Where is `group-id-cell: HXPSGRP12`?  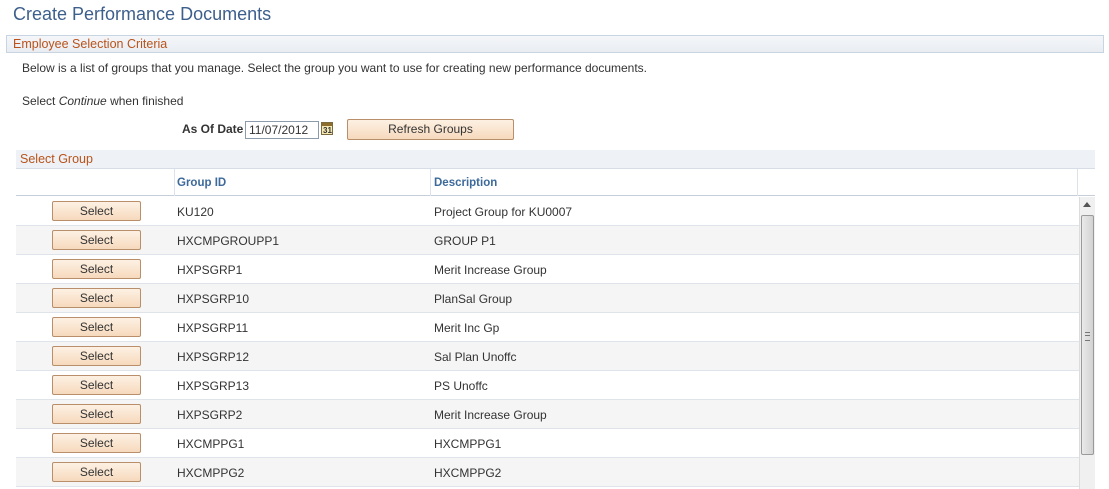
group-id-cell: HXPSGRP12 is located at coordinates (213, 357).